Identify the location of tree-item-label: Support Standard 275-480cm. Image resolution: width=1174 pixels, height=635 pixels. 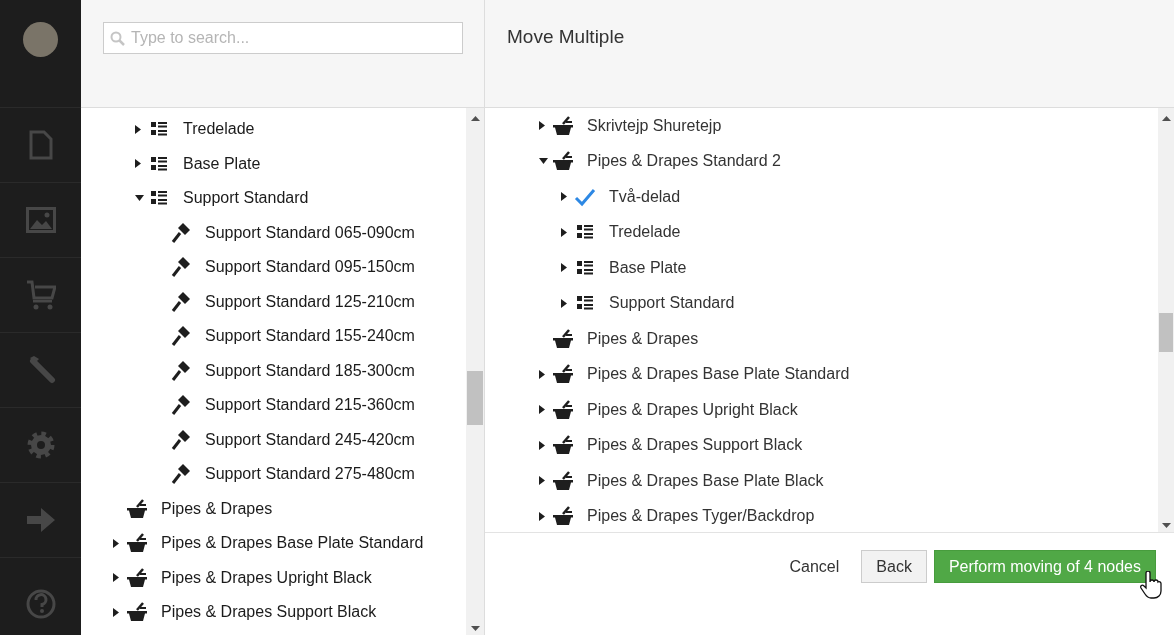
(310, 474).